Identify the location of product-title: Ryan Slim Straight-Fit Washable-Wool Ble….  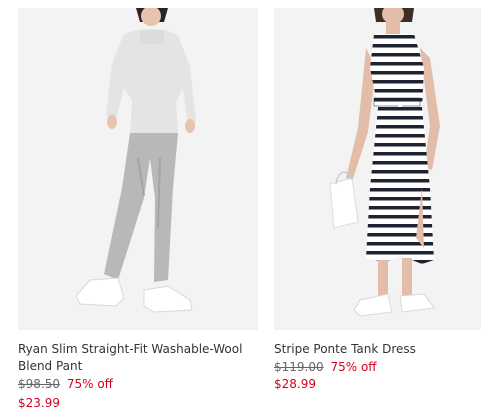
(138, 358).